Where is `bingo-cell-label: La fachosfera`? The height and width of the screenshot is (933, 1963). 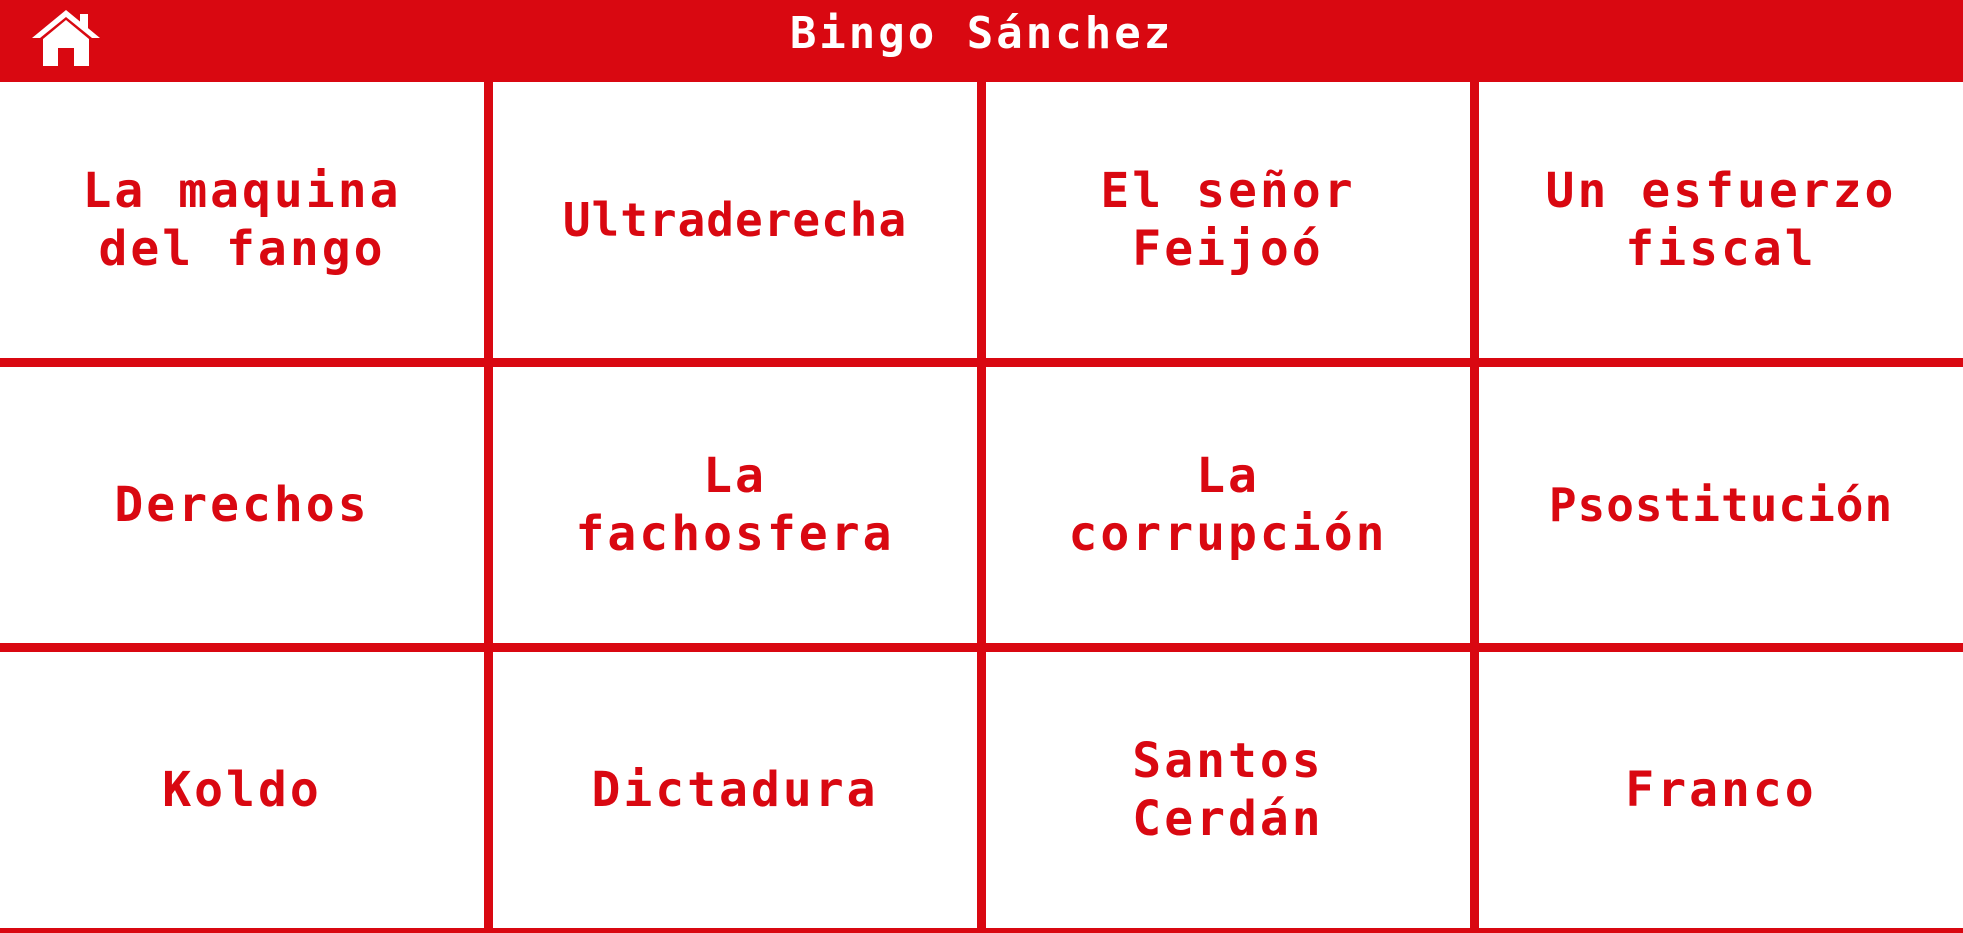 bingo-cell-label: La fachosfera is located at coordinates (735, 505).